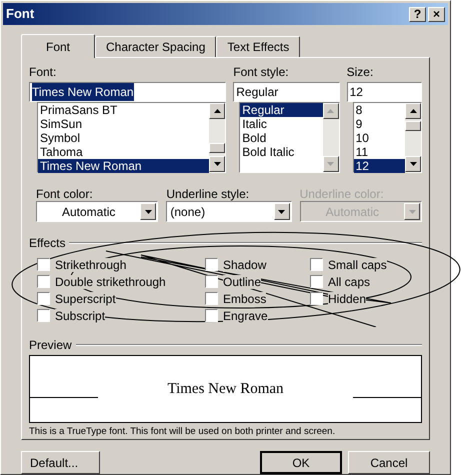 Image resolution: width=461 pixels, height=475 pixels. I want to click on list-item: 11, so click(379, 152).